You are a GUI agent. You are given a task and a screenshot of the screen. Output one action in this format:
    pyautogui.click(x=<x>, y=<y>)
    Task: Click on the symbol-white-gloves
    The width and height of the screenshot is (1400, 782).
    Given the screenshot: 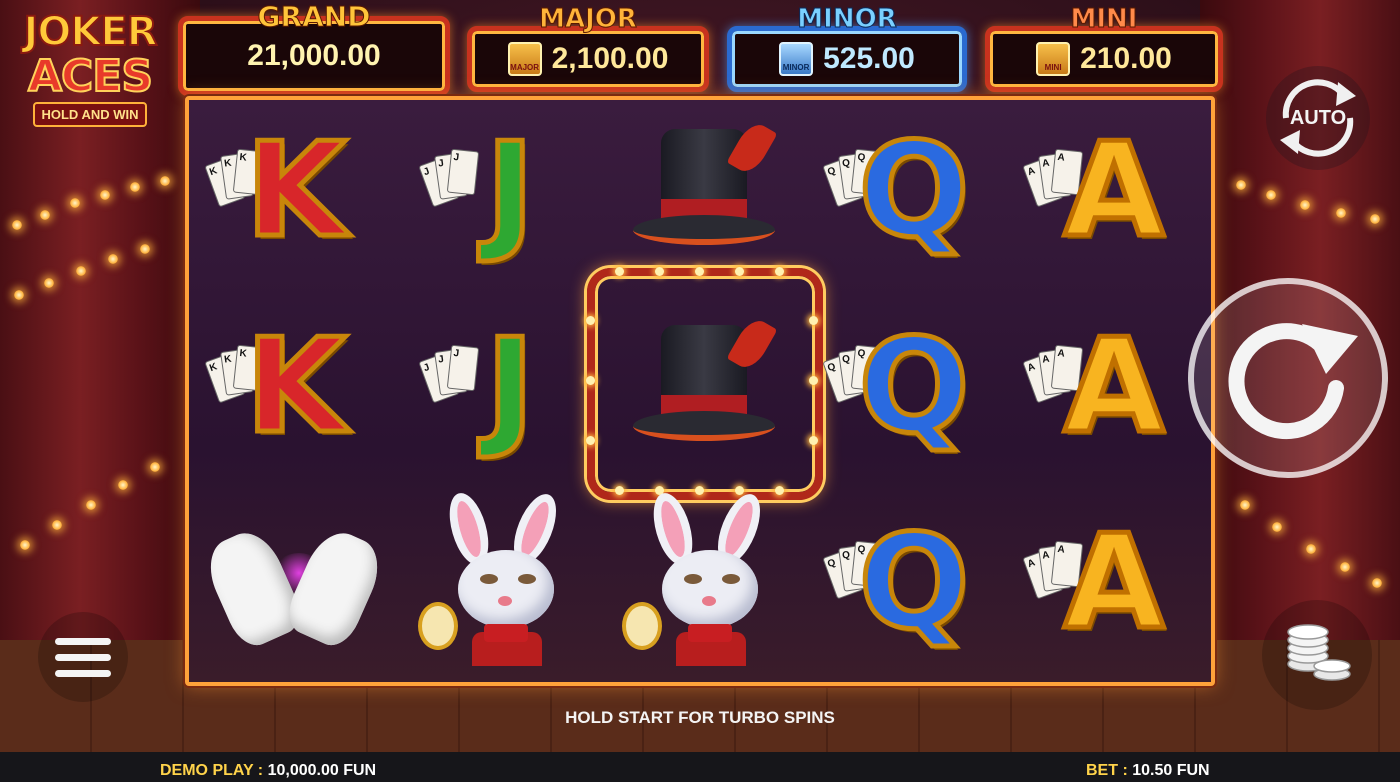 What is the action you would take?
    pyautogui.click(x=294, y=588)
    